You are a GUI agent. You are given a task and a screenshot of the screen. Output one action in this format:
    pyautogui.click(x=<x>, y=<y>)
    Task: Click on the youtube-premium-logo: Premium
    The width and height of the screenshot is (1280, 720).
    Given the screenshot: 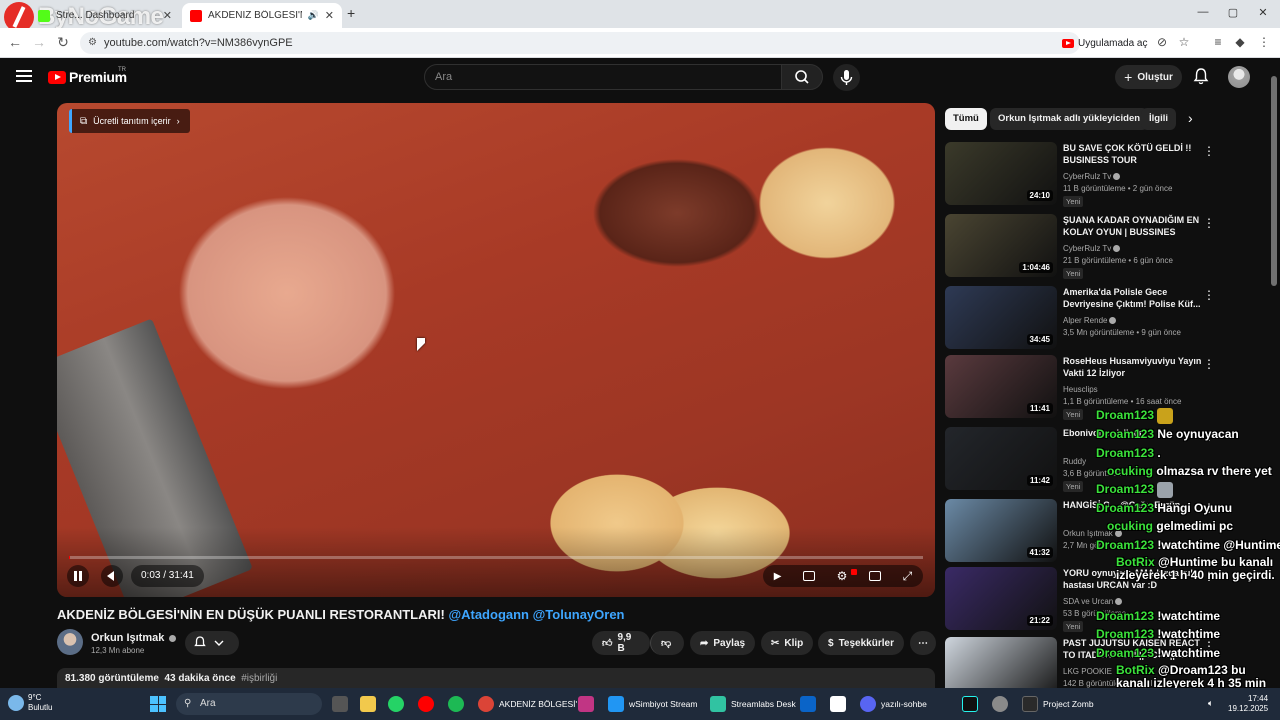 What is the action you would take?
    pyautogui.click(x=87, y=77)
    